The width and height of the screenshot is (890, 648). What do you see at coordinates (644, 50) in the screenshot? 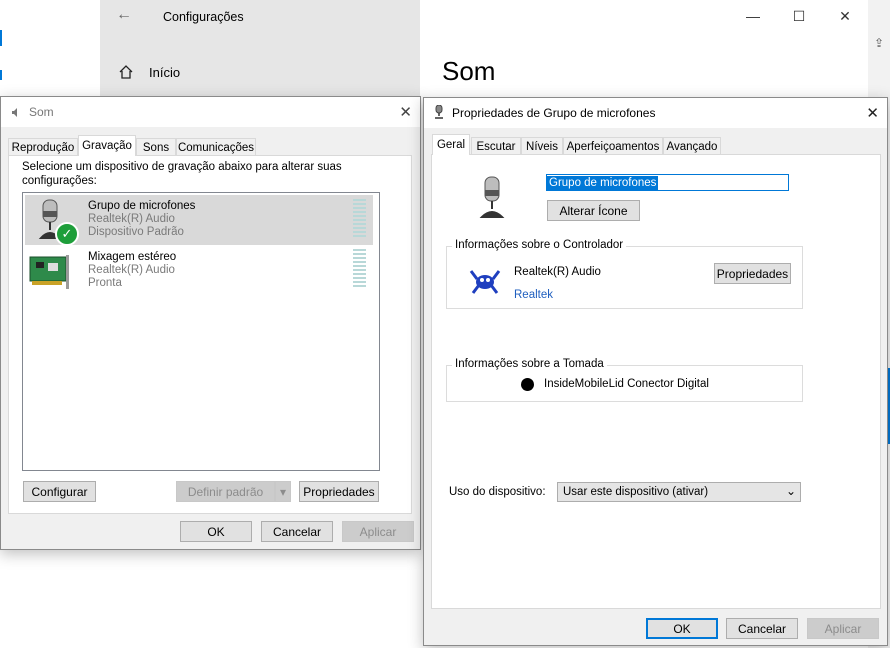
I see `settings-content: Som — ☐ ✕` at bounding box center [644, 50].